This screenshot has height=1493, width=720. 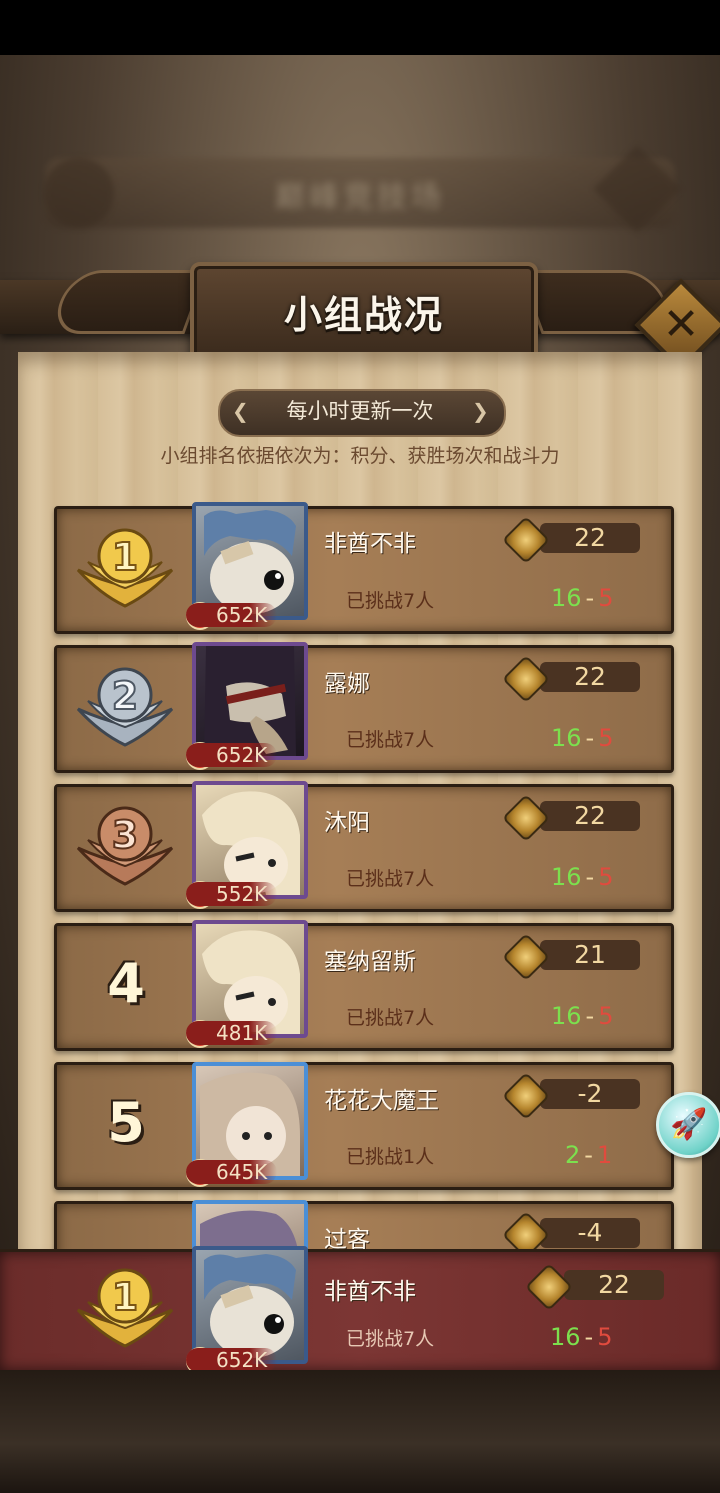 I want to click on ranking-rule-text: 小组排名依据依次为：积分、获胜场次和战斗力, so click(x=360, y=456).